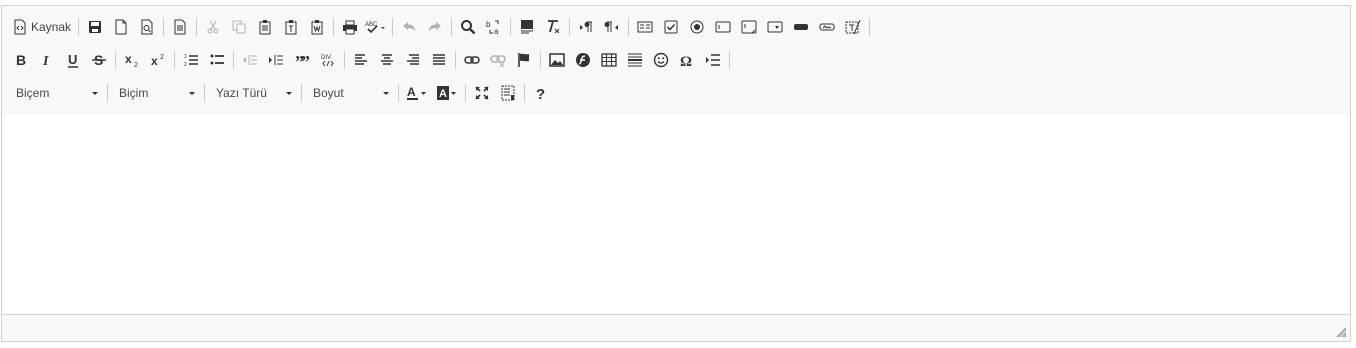 This screenshot has height=348, width=1356. What do you see at coordinates (443, 94) in the screenshot?
I see `svg-text: A` at bounding box center [443, 94].